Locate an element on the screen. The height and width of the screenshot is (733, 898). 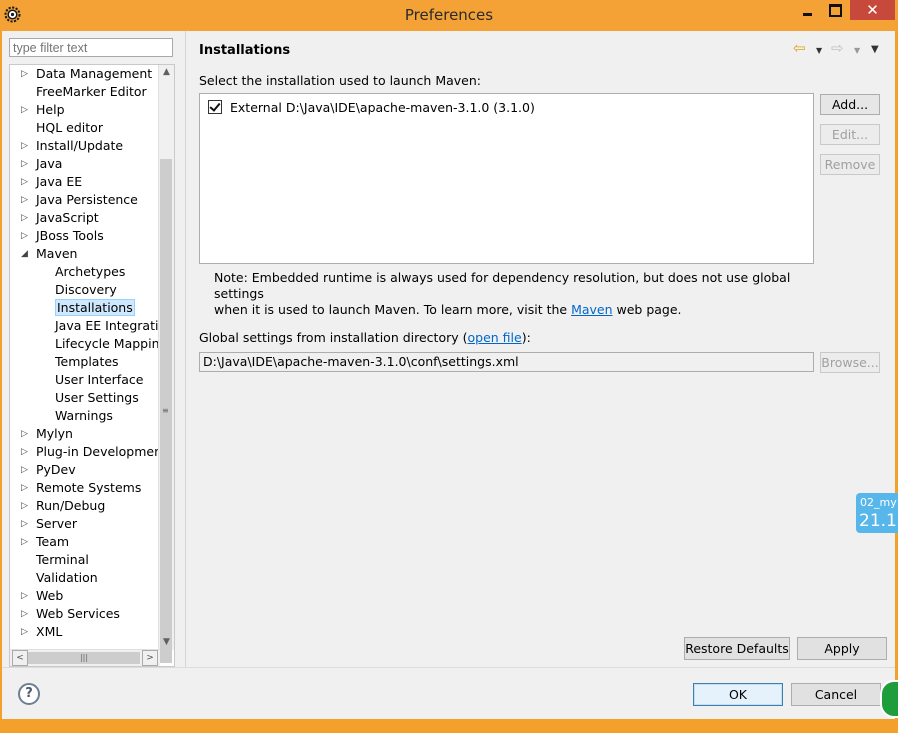
tree-item-label: Web Services is located at coordinates (78, 613).